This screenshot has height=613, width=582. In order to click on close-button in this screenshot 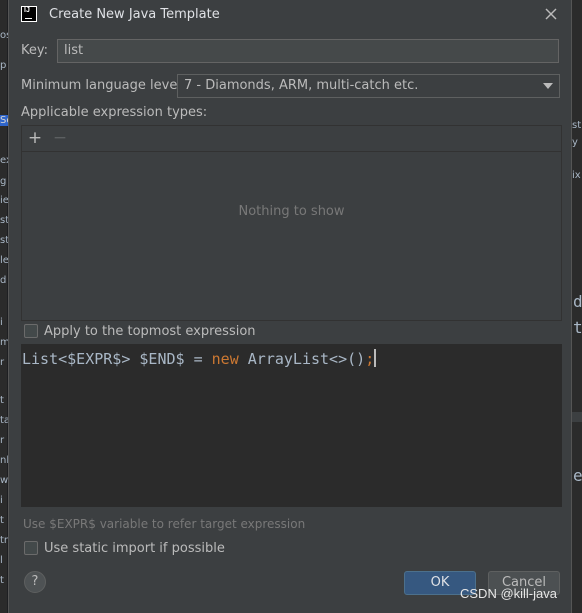, I will do `click(551, 14)`.